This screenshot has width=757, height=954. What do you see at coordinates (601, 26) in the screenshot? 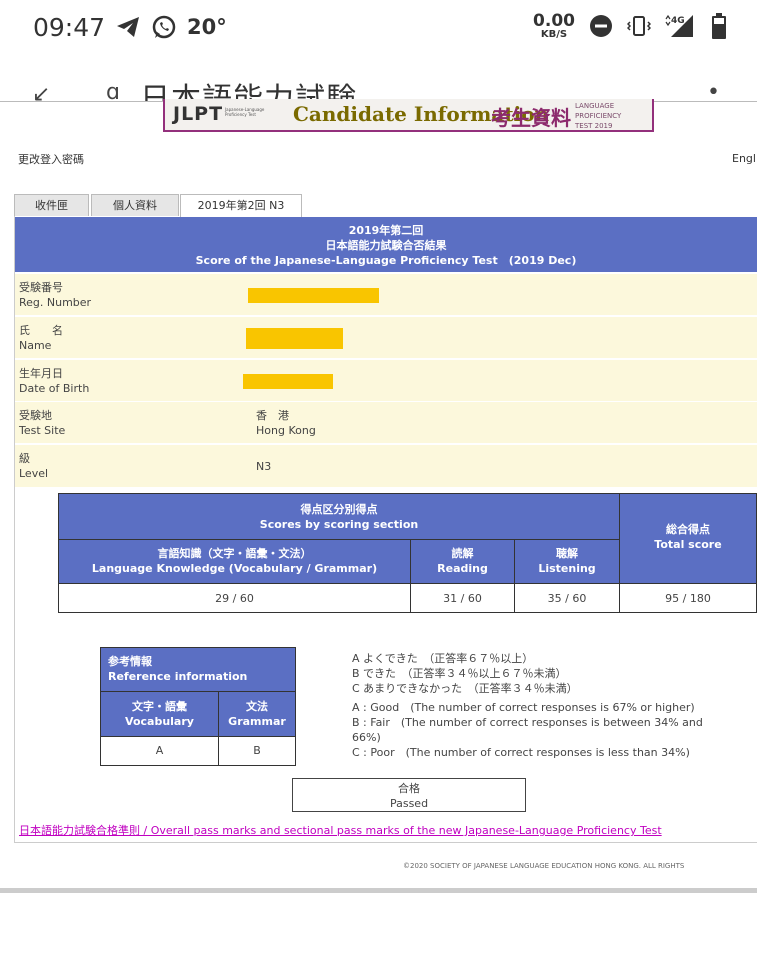
I see `do-not-disturb-icon` at bounding box center [601, 26].